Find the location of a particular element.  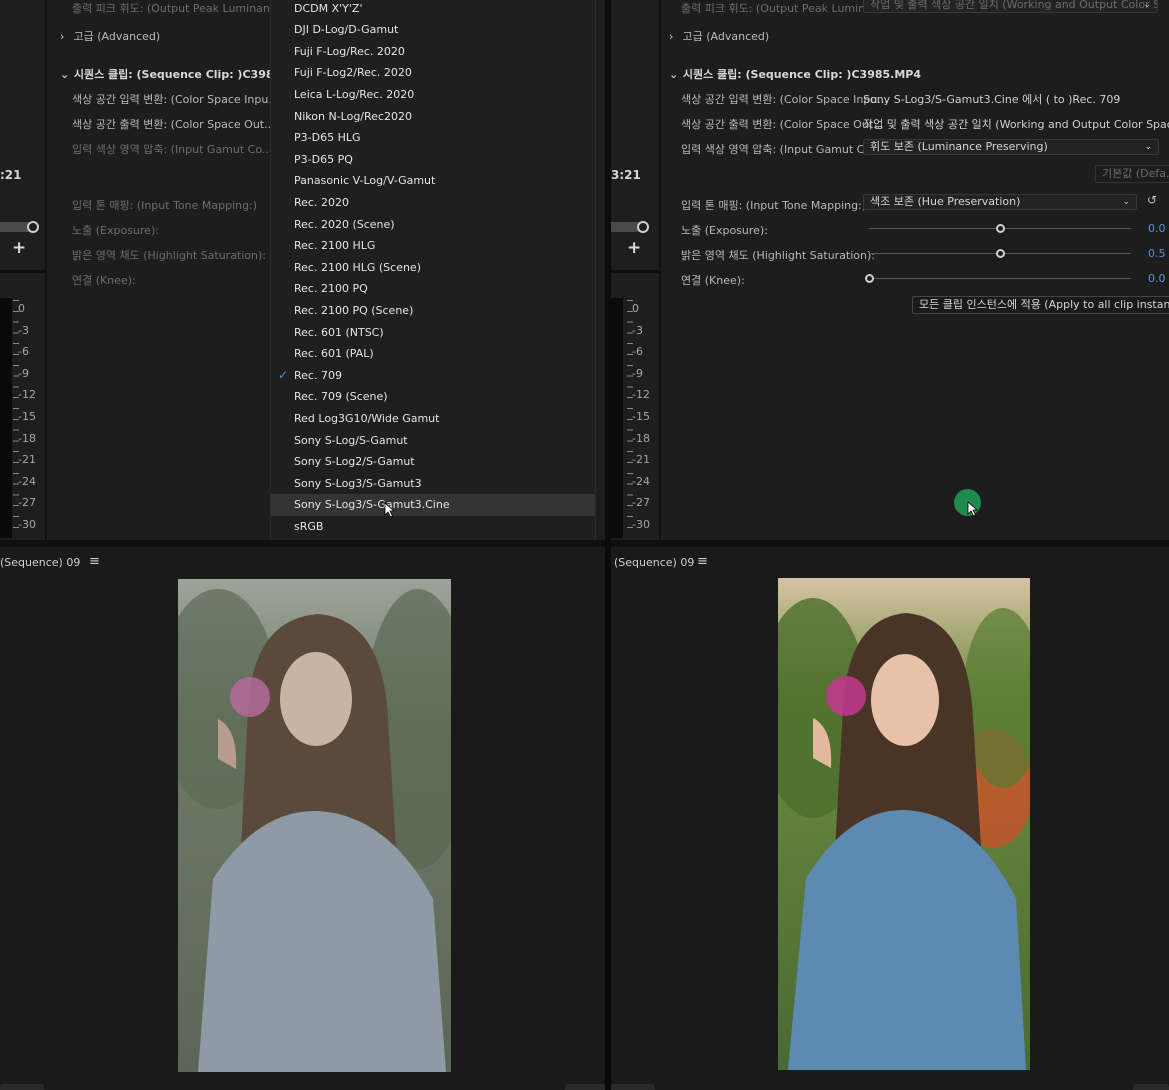

menu-item: sRGB is located at coordinates (433, 527).